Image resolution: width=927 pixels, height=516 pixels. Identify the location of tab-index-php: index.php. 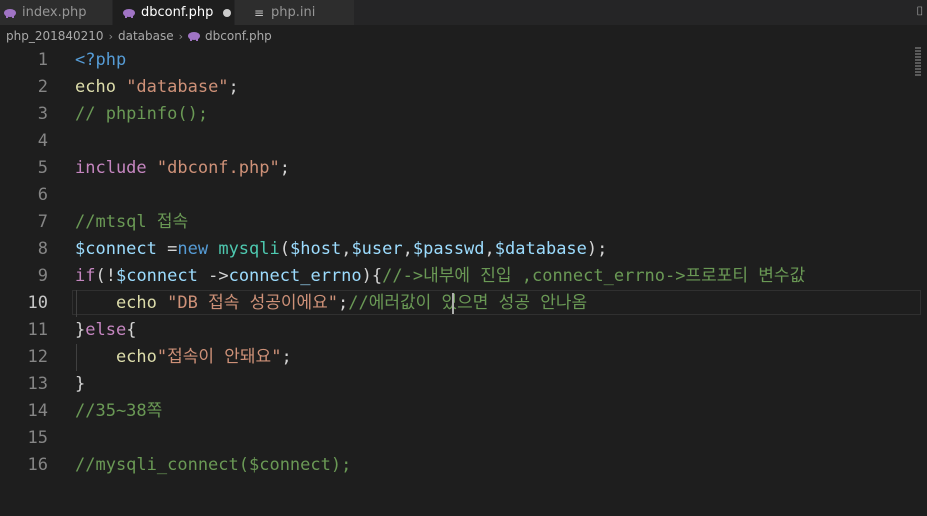
(56, 12).